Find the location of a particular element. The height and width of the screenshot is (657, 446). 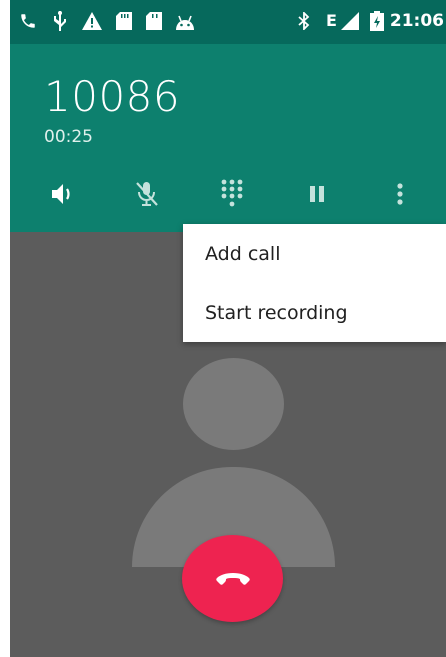

start-recording-menu-item: Start recording is located at coordinates (314, 312).